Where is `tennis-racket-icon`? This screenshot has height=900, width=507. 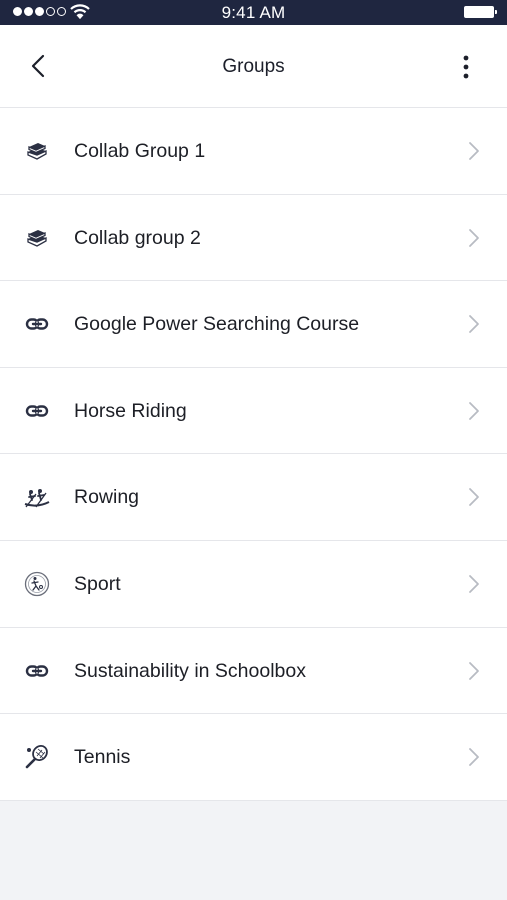 tennis-racket-icon is located at coordinates (36, 757).